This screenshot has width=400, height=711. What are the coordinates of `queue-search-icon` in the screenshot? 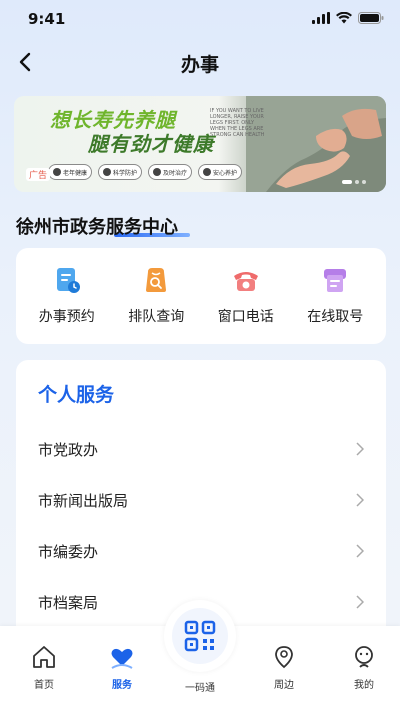 It's located at (156, 280).